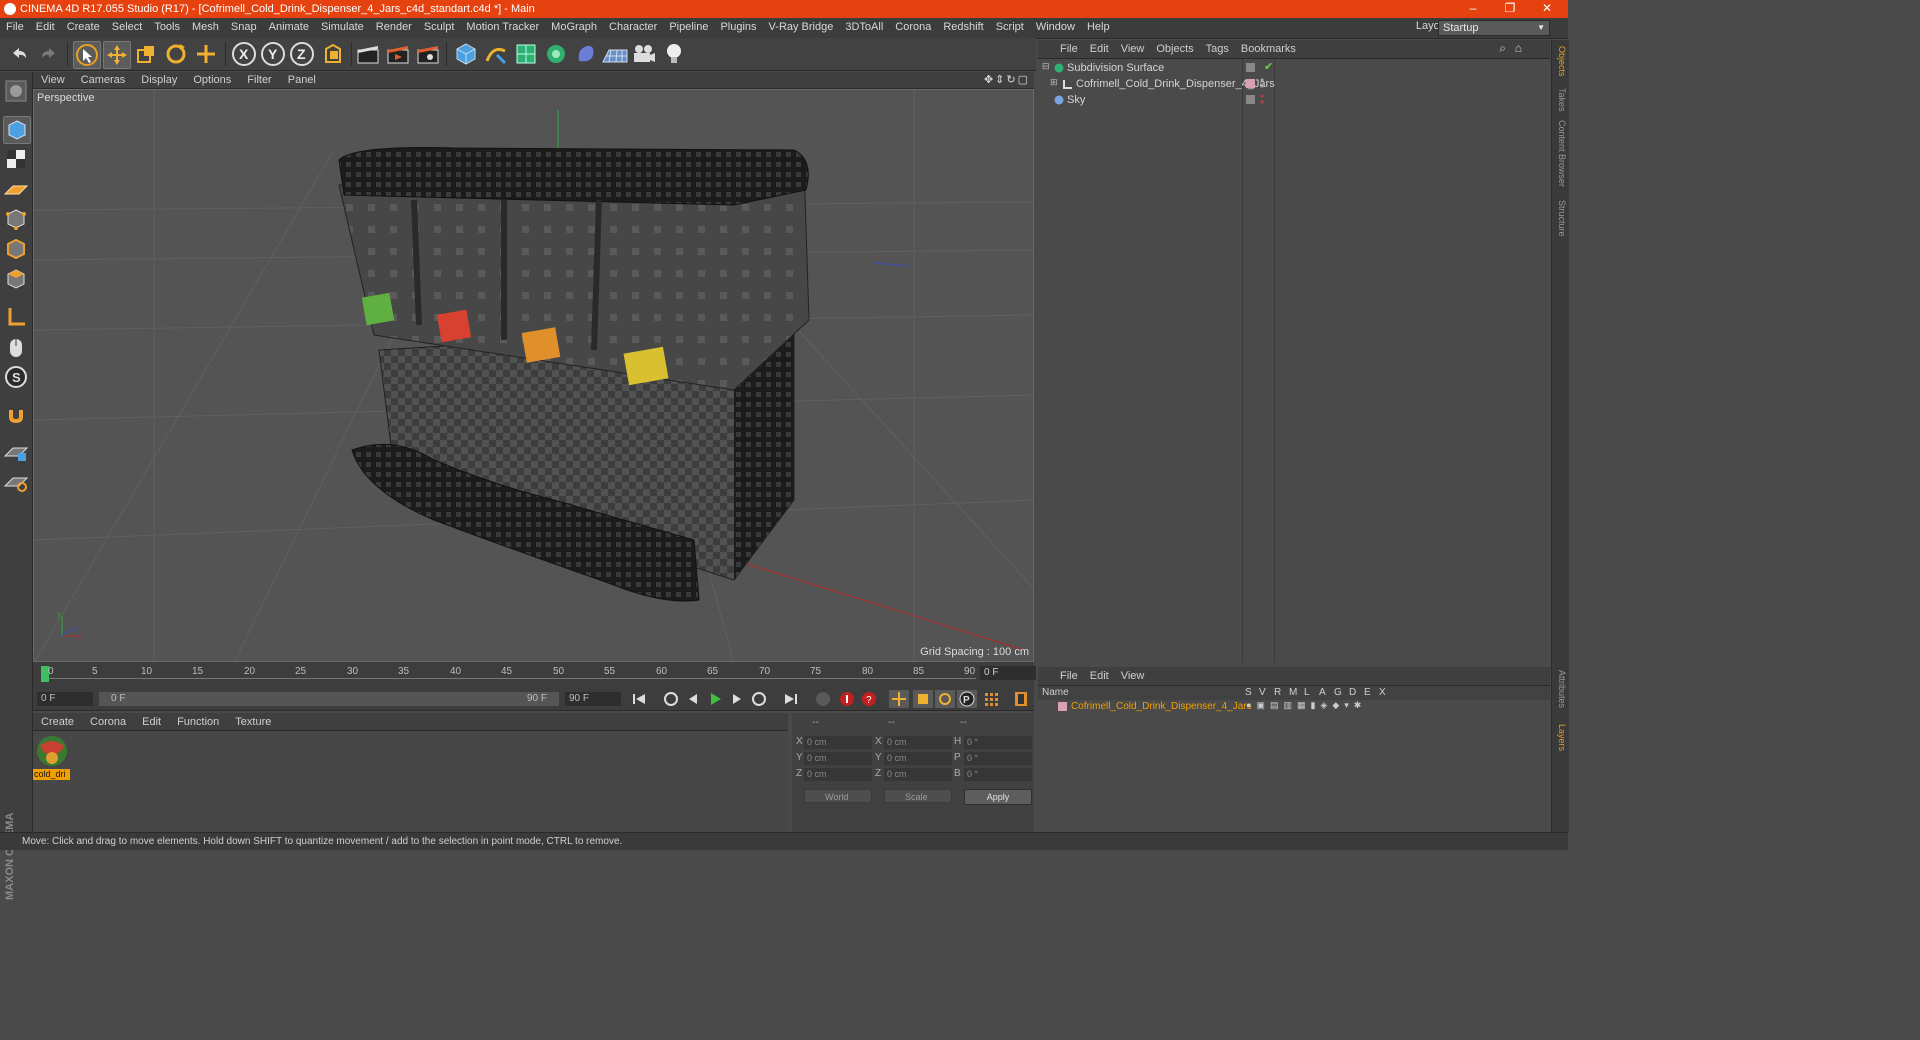 The image size is (1920, 1040). Describe the element at coordinates (1560, 153) in the screenshot. I see `side-tab-content-browser: Content Browser` at that location.